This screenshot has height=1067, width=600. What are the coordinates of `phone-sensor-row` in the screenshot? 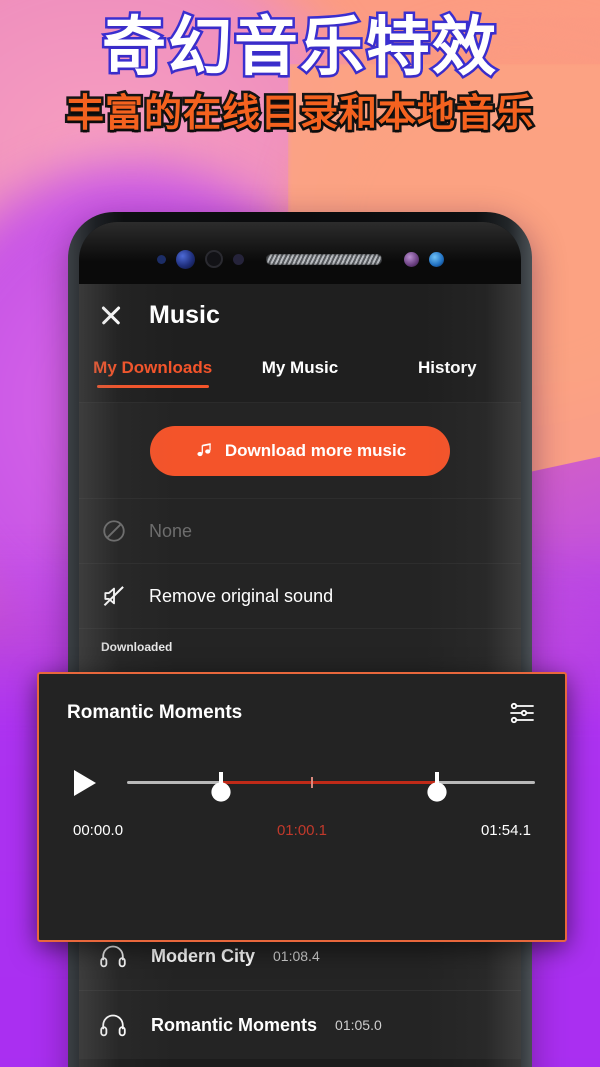 It's located at (300, 259).